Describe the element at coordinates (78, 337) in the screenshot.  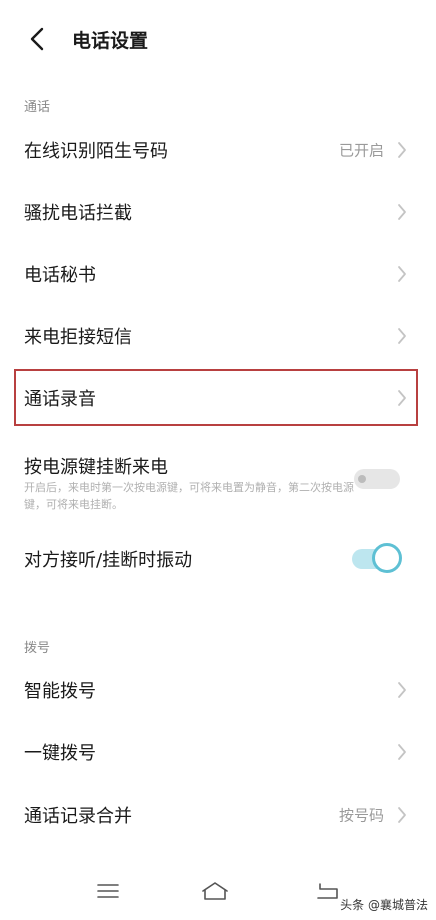
I see `row-label: 来电拒接短信` at that location.